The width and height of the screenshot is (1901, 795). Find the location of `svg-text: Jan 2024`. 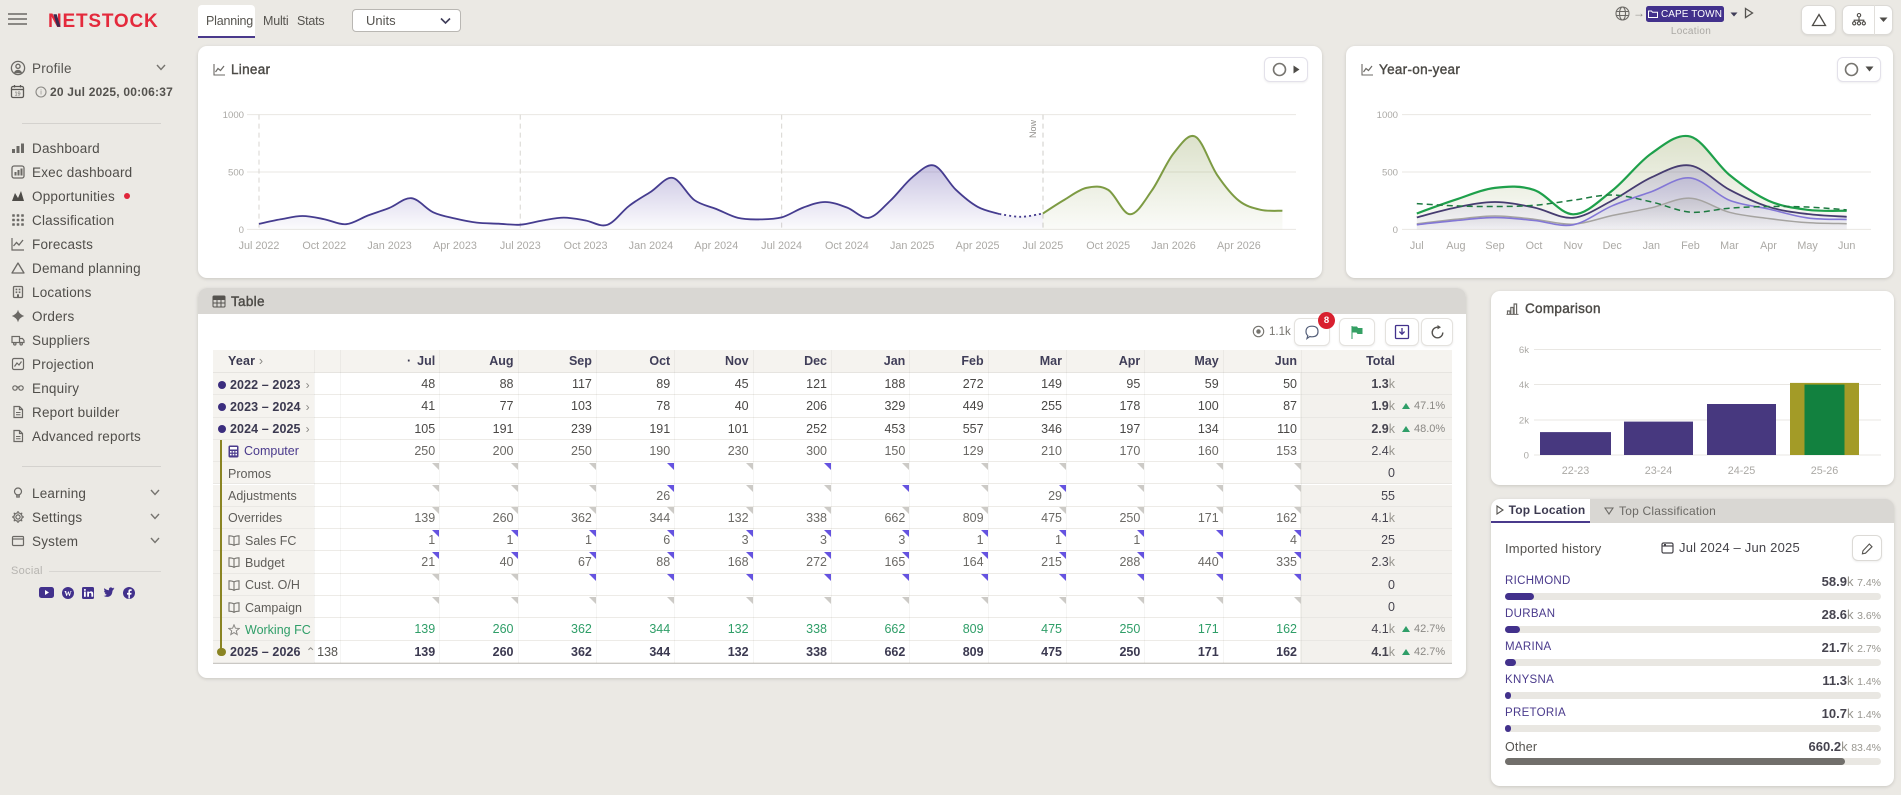

svg-text: Jan 2024 is located at coordinates (651, 246).